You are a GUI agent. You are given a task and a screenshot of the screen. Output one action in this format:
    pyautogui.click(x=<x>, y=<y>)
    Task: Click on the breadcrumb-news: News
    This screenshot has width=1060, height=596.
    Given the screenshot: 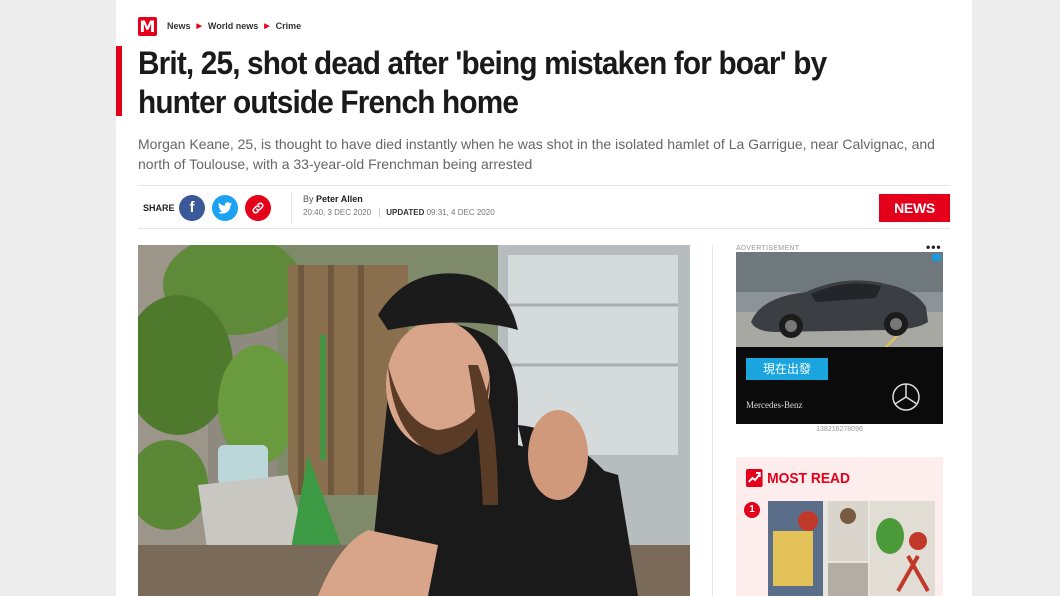 What is the action you would take?
    pyautogui.click(x=179, y=26)
    